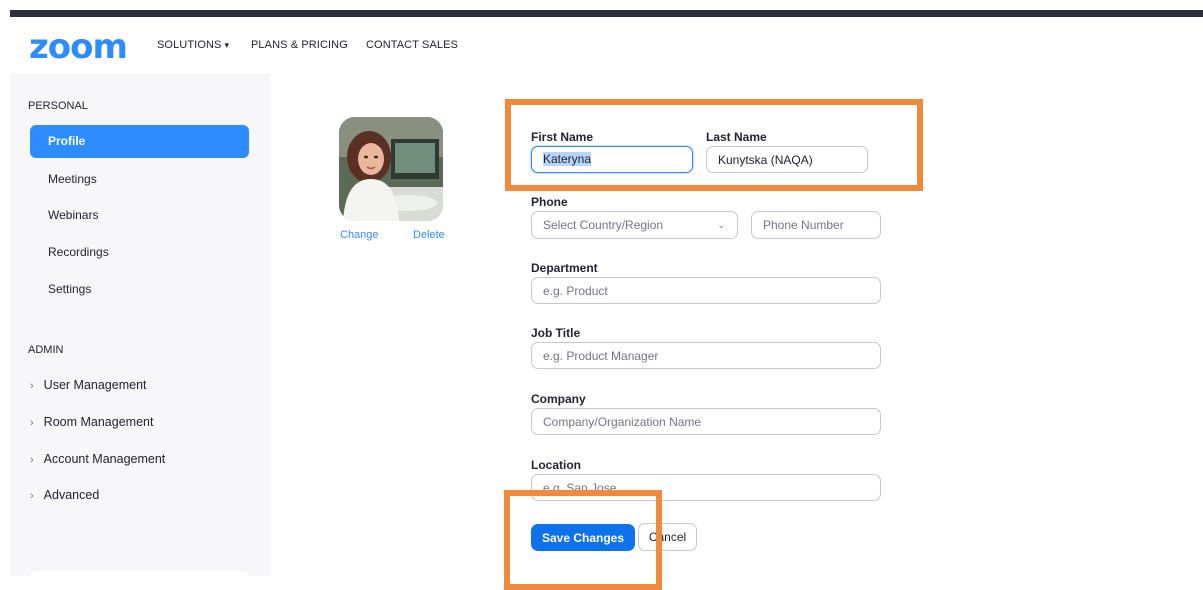  What do you see at coordinates (706, 355) in the screenshot?
I see `job-title-field` at bounding box center [706, 355].